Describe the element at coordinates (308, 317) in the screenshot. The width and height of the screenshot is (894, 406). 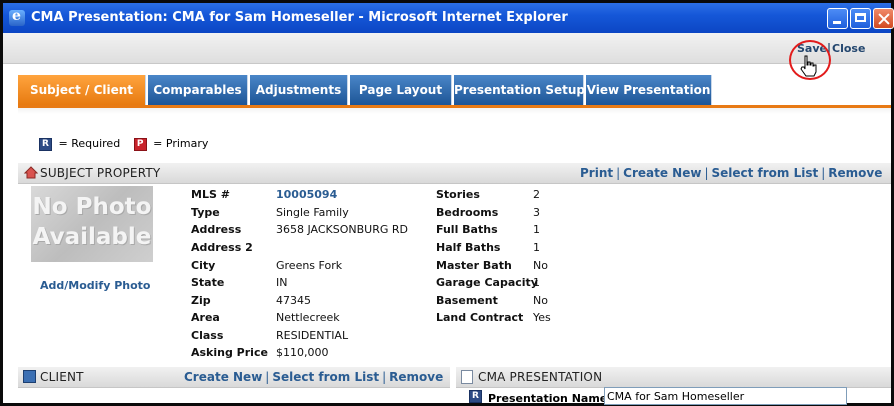
I see `field-value: Nettlecreek` at that location.